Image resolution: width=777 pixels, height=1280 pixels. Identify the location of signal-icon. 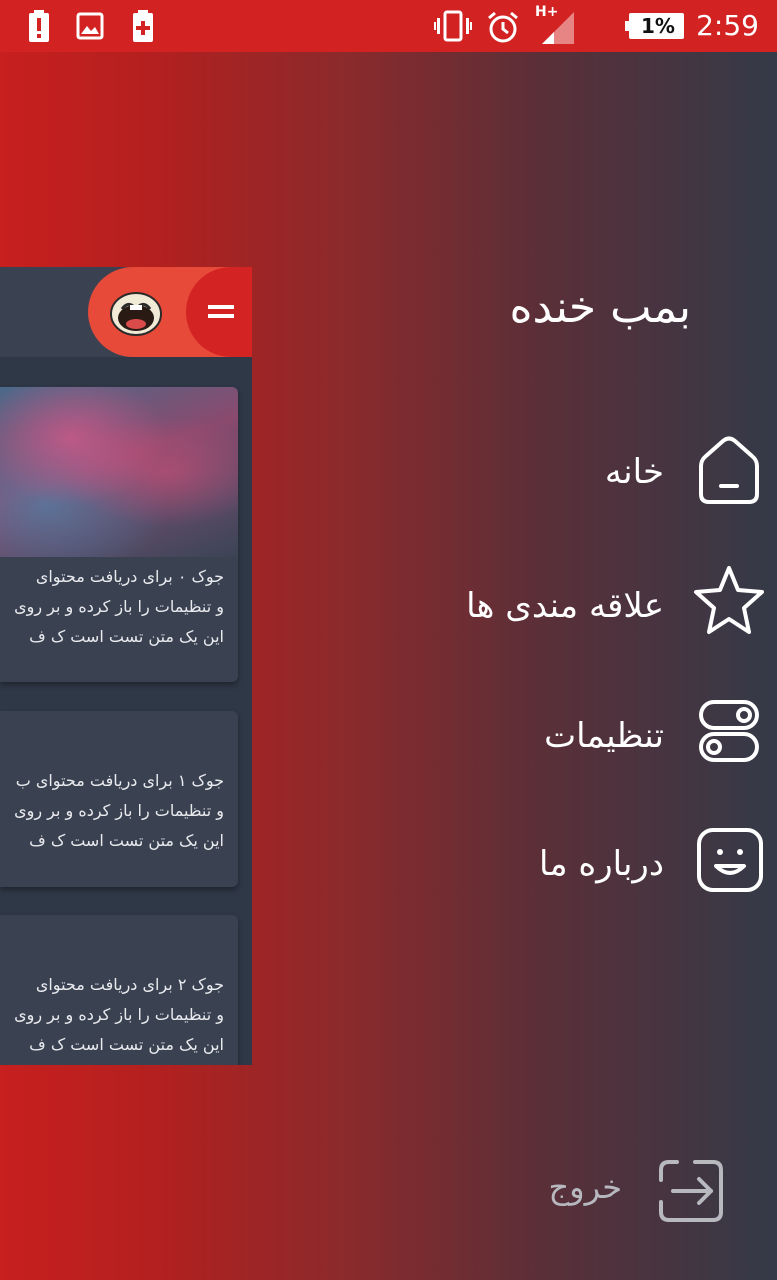
(558, 28).